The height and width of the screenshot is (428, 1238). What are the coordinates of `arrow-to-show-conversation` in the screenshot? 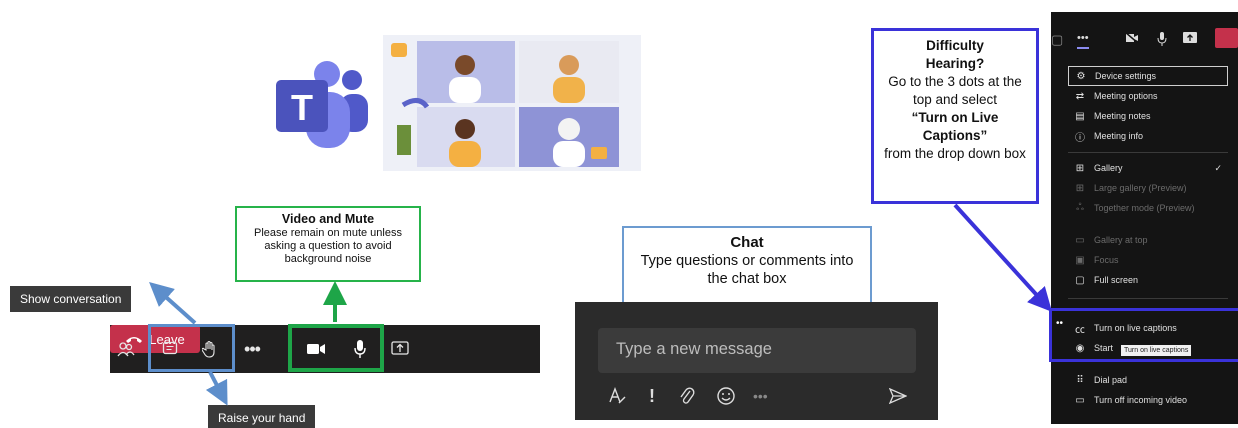 It's located at (173, 303).